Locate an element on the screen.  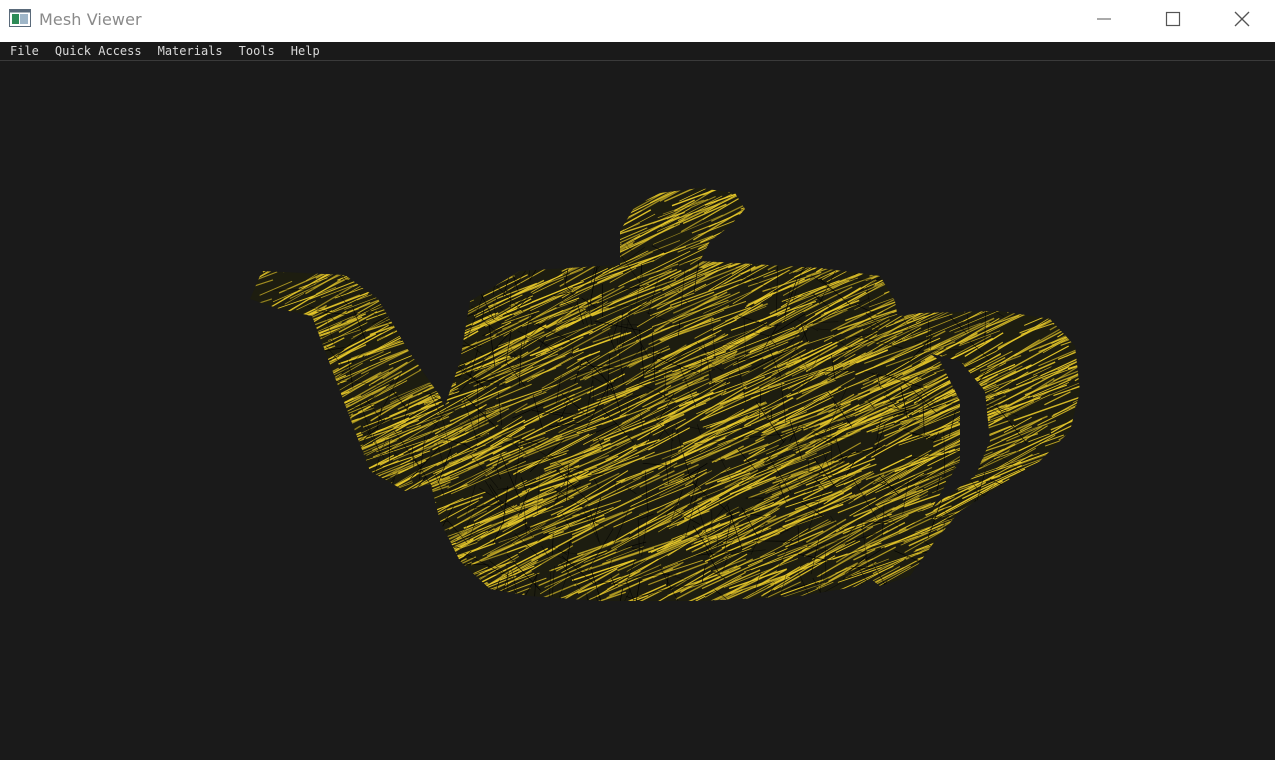
close-button is located at coordinates (1241, 21).